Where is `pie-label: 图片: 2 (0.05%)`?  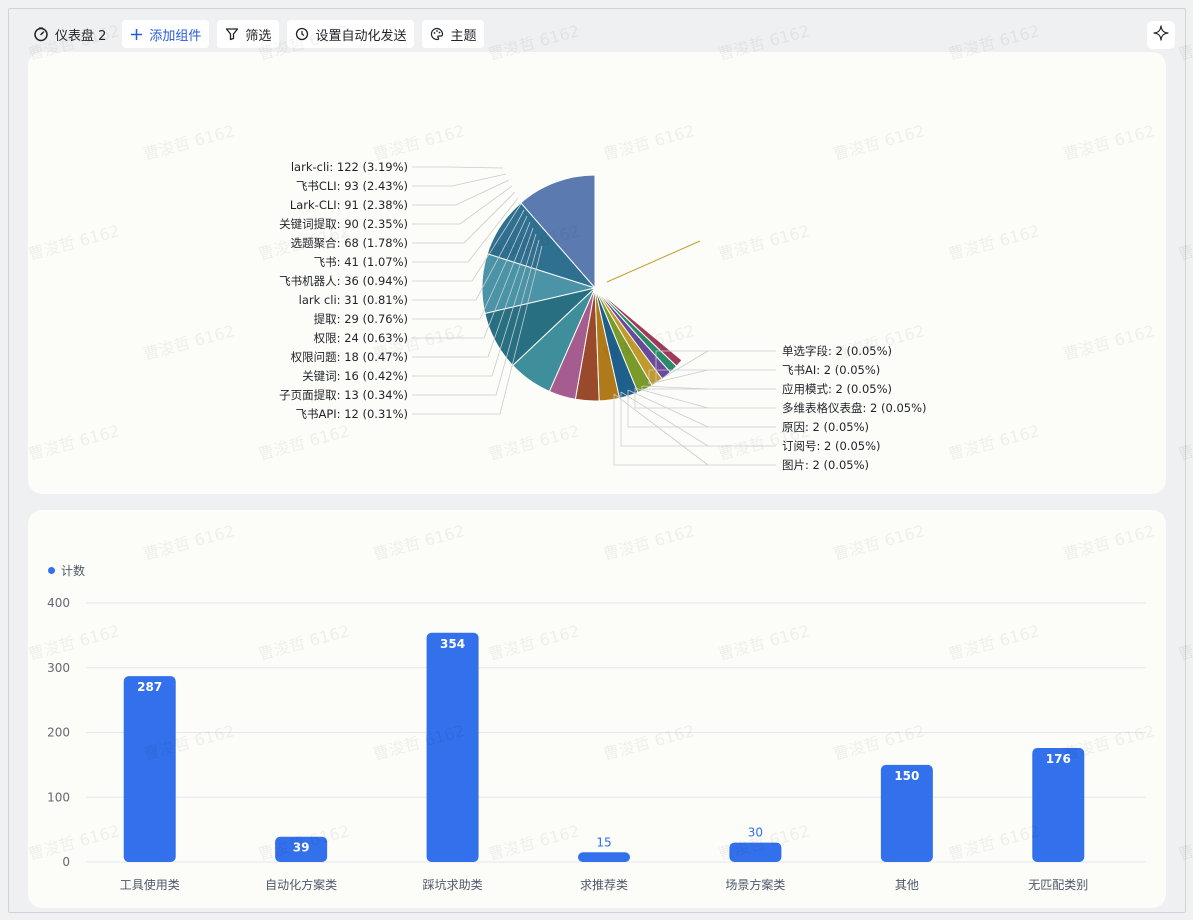
pie-label: 图片: 2 (0.05%) is located at coordinates (825, 465).